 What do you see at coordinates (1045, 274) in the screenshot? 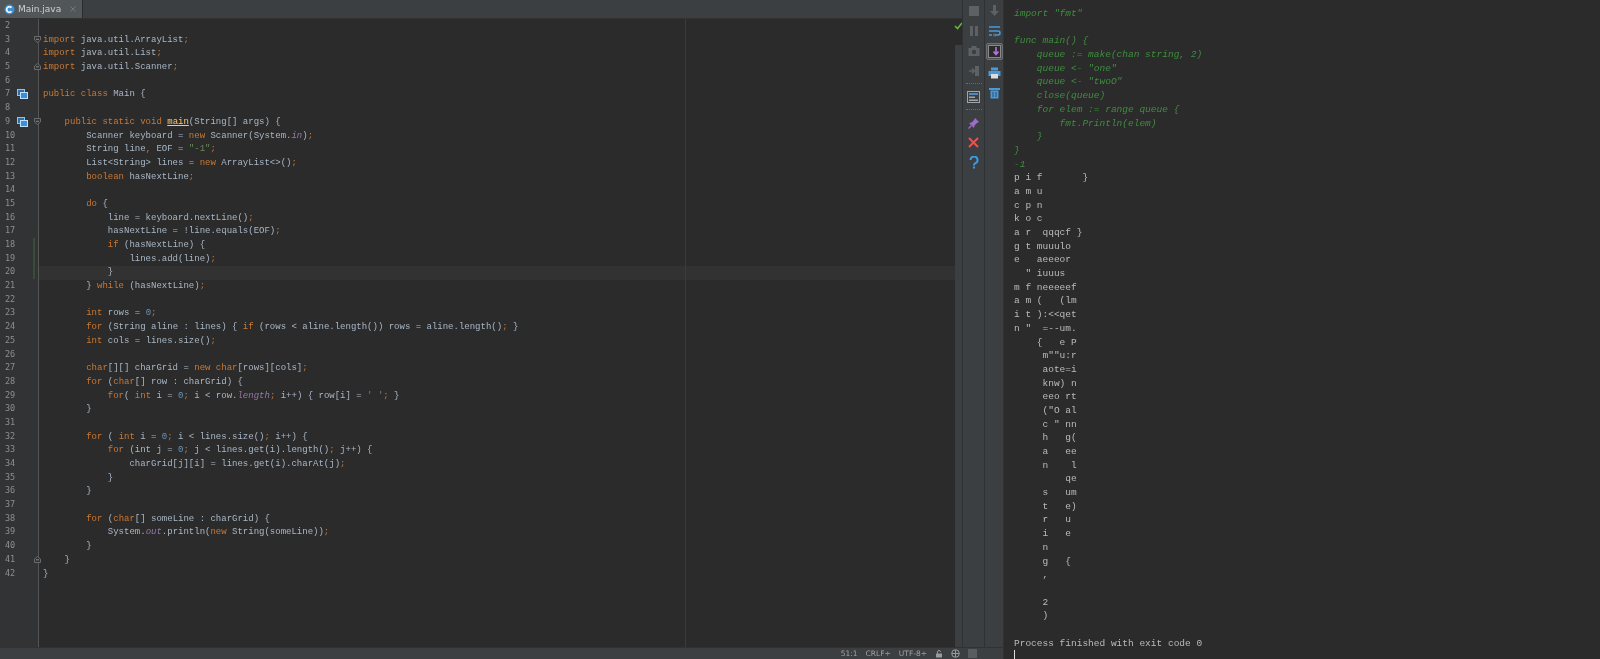
I see `output-line: " iuuus` at bounding box center [1045, 274].